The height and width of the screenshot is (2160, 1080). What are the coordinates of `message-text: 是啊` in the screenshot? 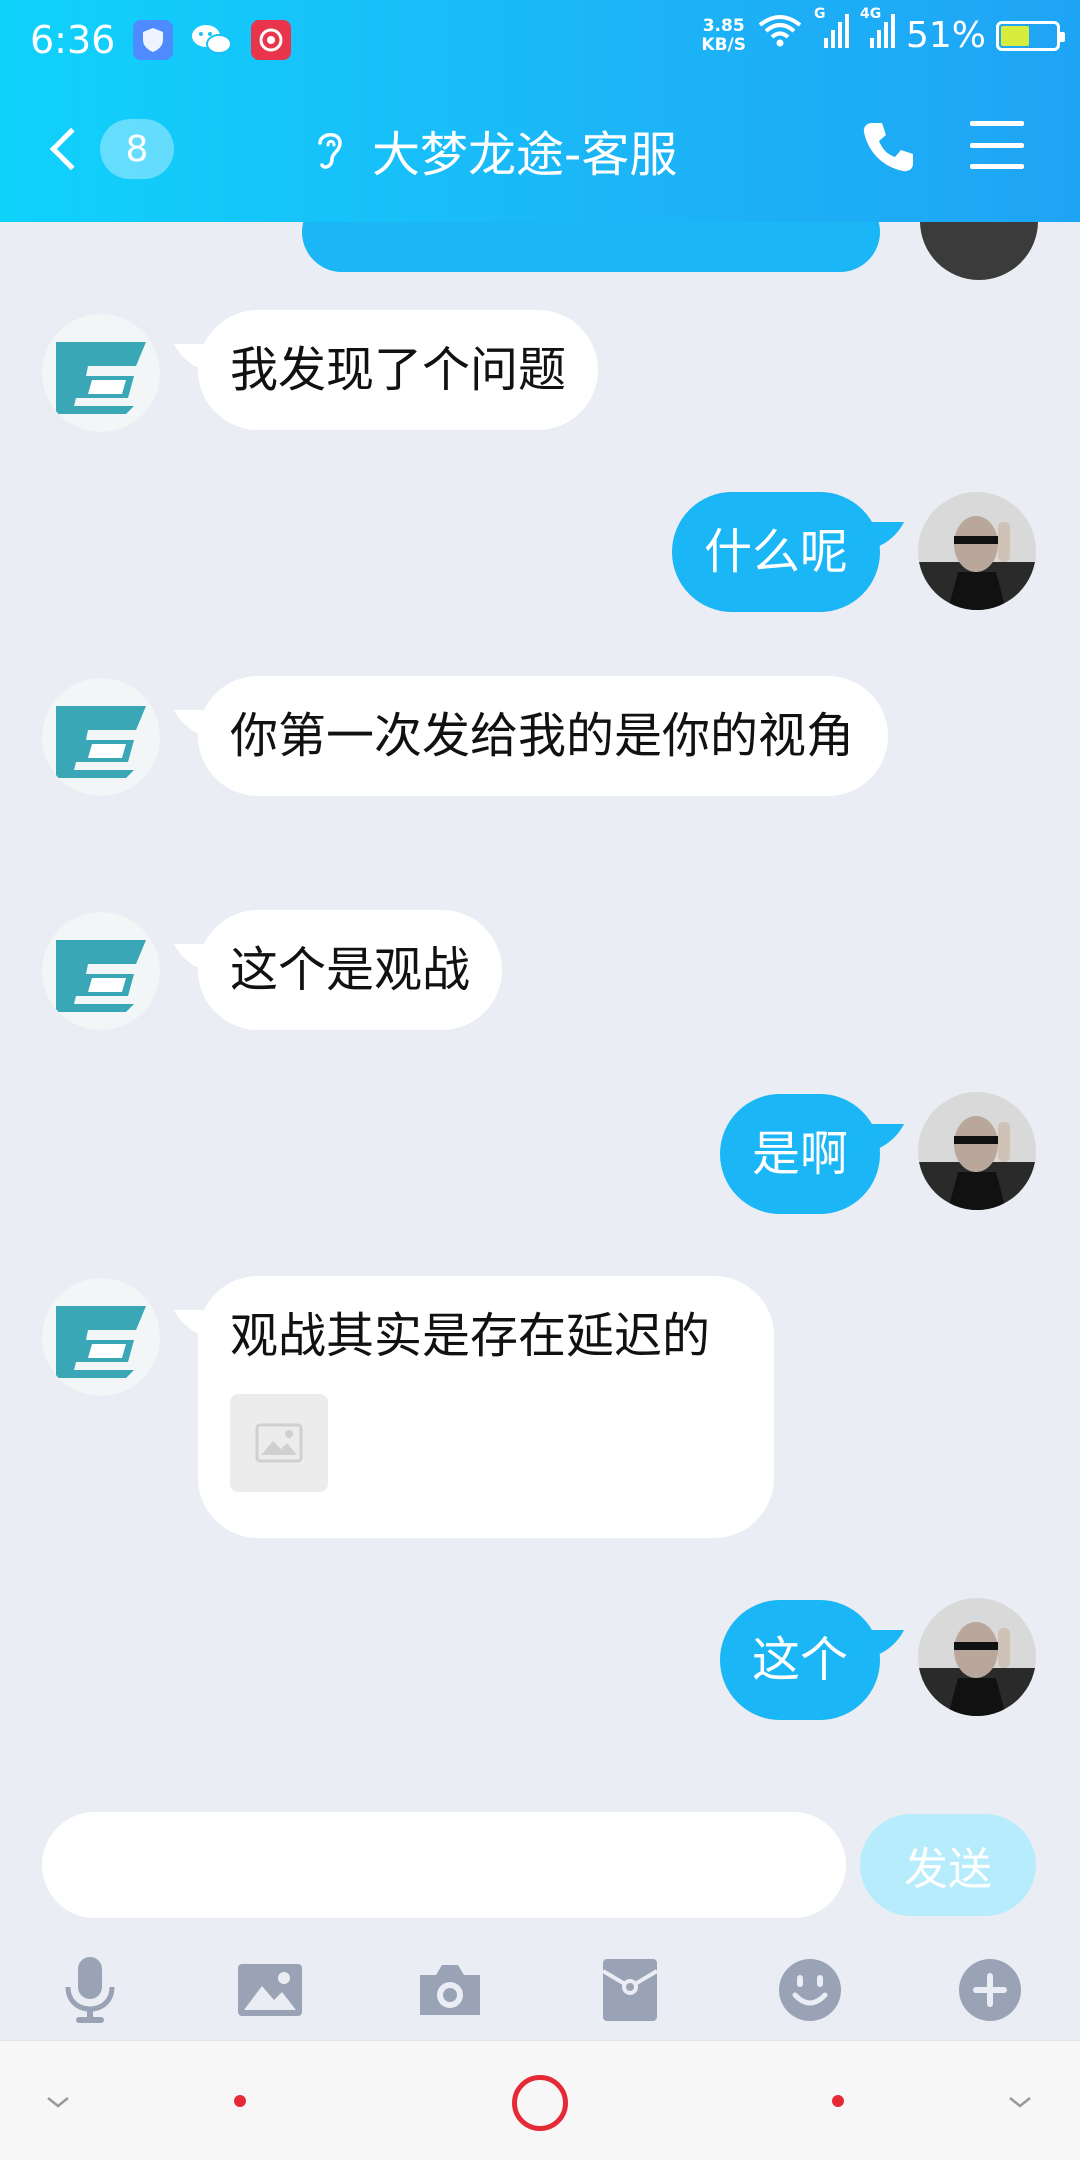 It's located at (799, 1154).